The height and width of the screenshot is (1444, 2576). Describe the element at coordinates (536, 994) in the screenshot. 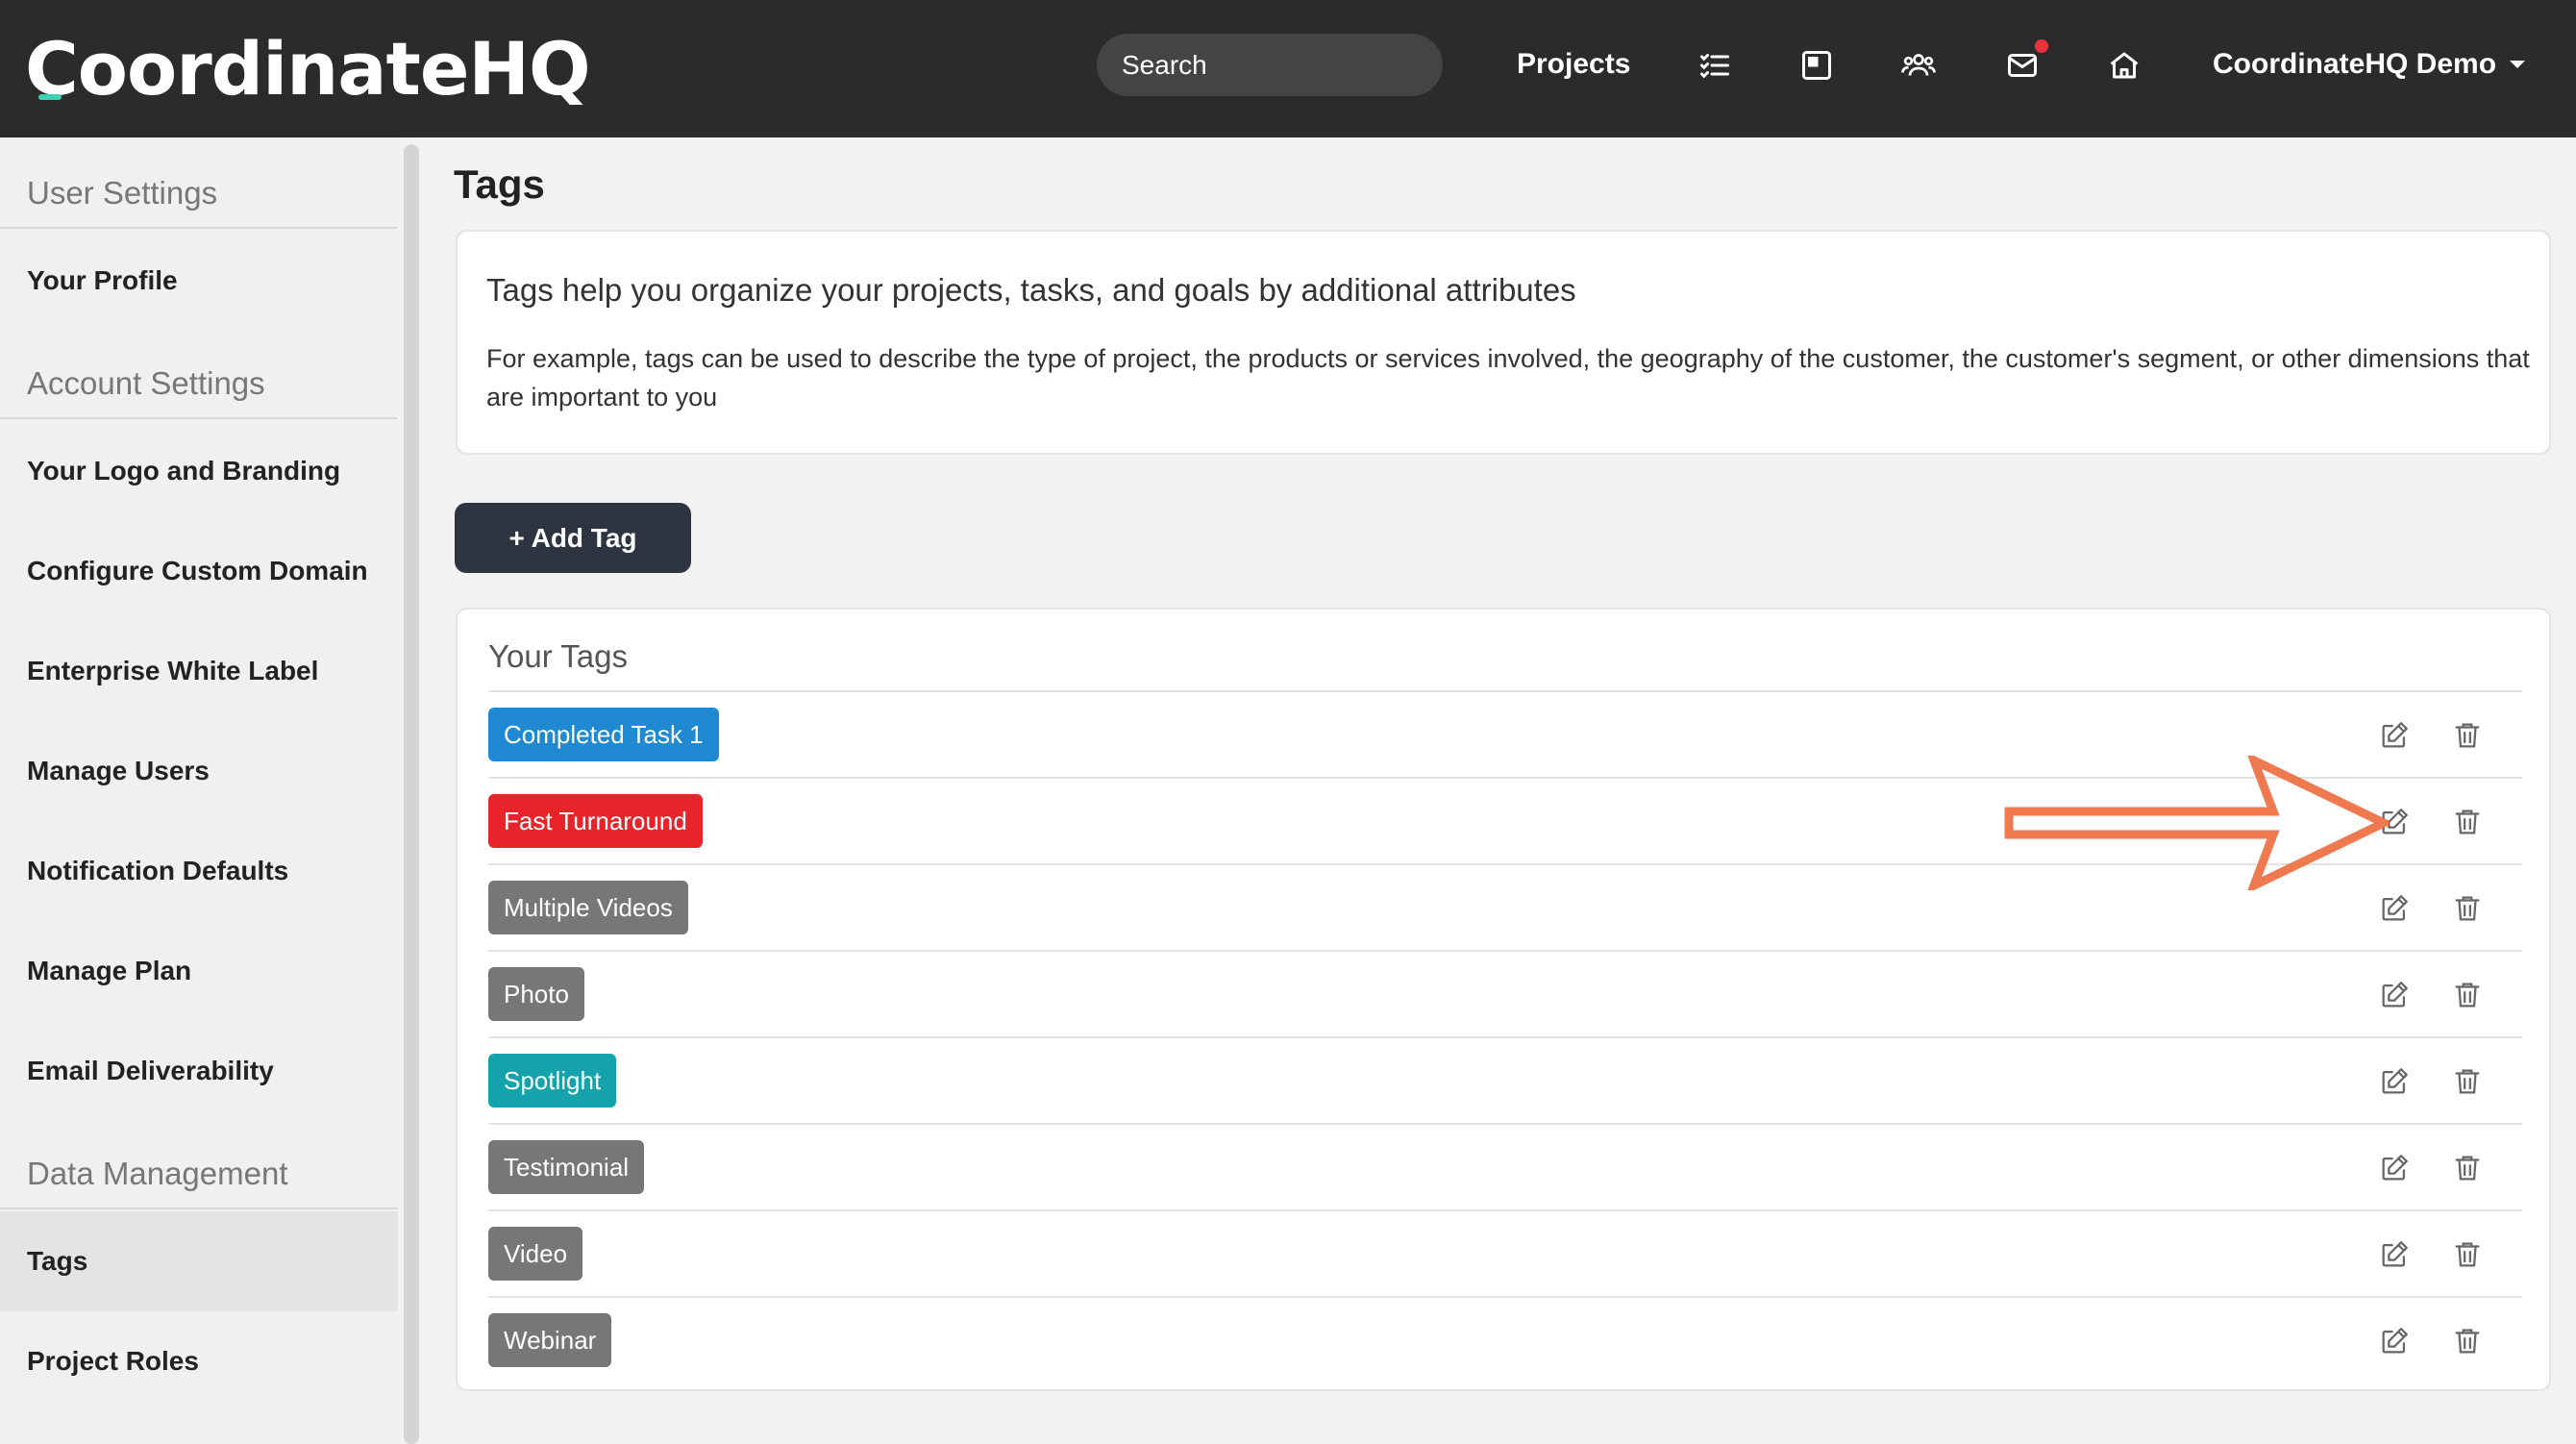

I see `tag-pill: Photo` at that location.